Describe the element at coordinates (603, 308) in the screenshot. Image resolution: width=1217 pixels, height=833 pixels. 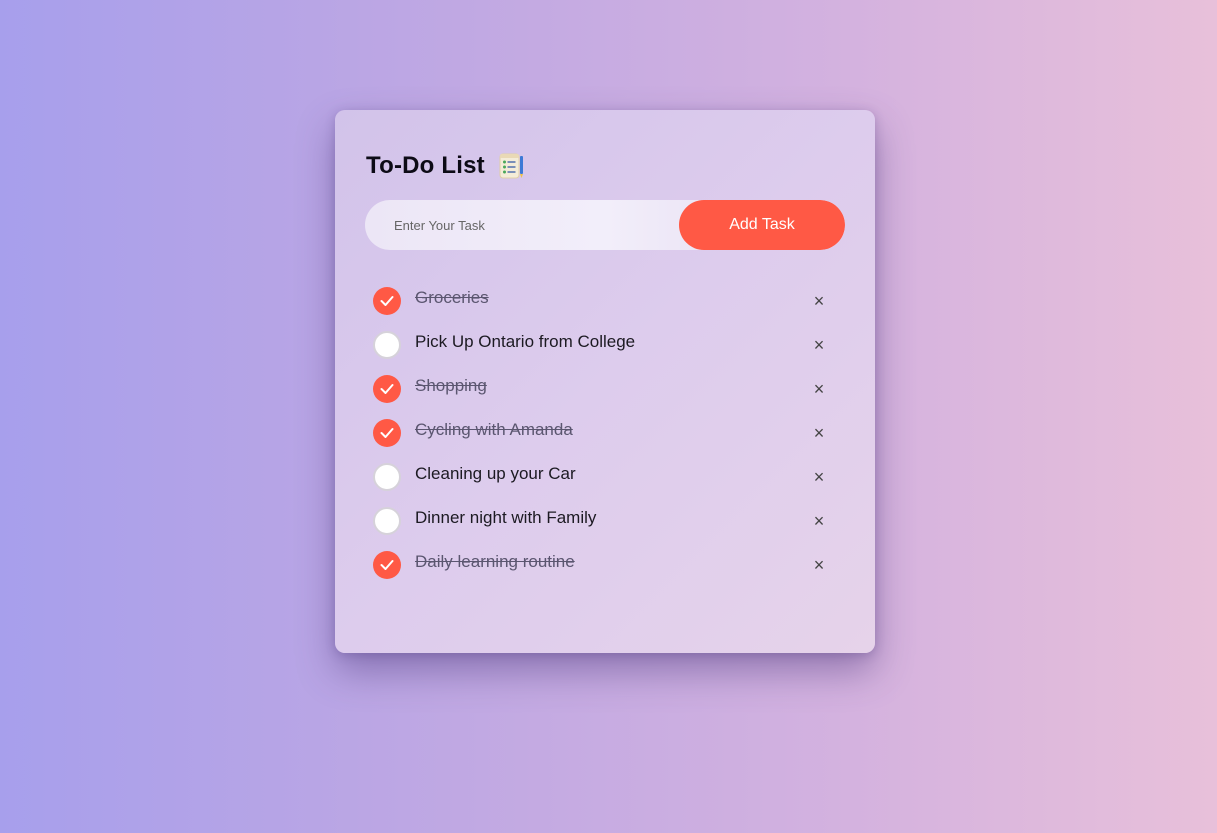
I see `task-item: Groceries ×` at that location.